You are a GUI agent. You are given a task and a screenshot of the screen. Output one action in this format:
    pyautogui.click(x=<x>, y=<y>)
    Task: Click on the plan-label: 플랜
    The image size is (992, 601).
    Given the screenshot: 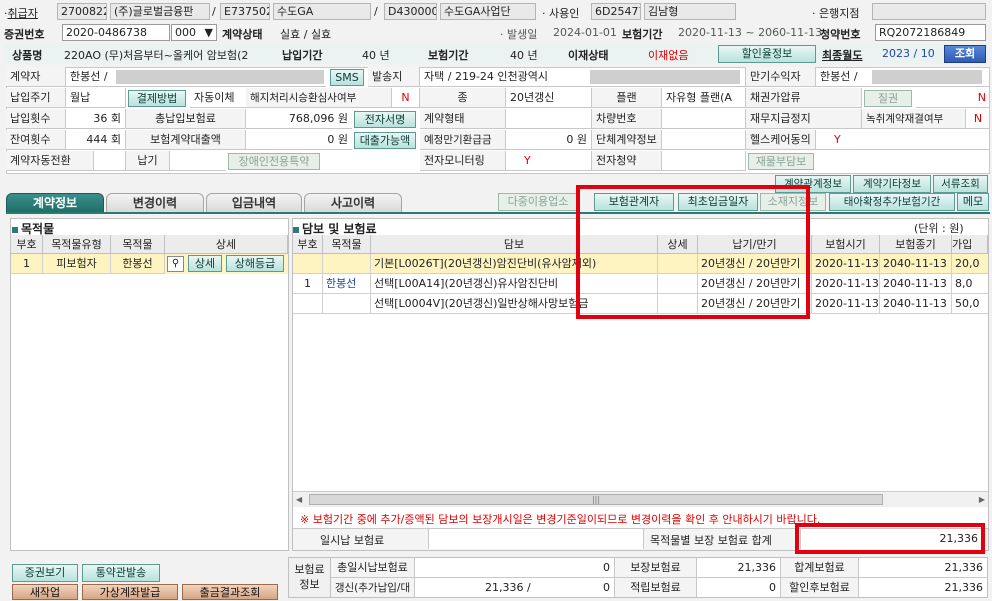 What is the action you would take?
    pyautogui.click(x=627, y=98)
    